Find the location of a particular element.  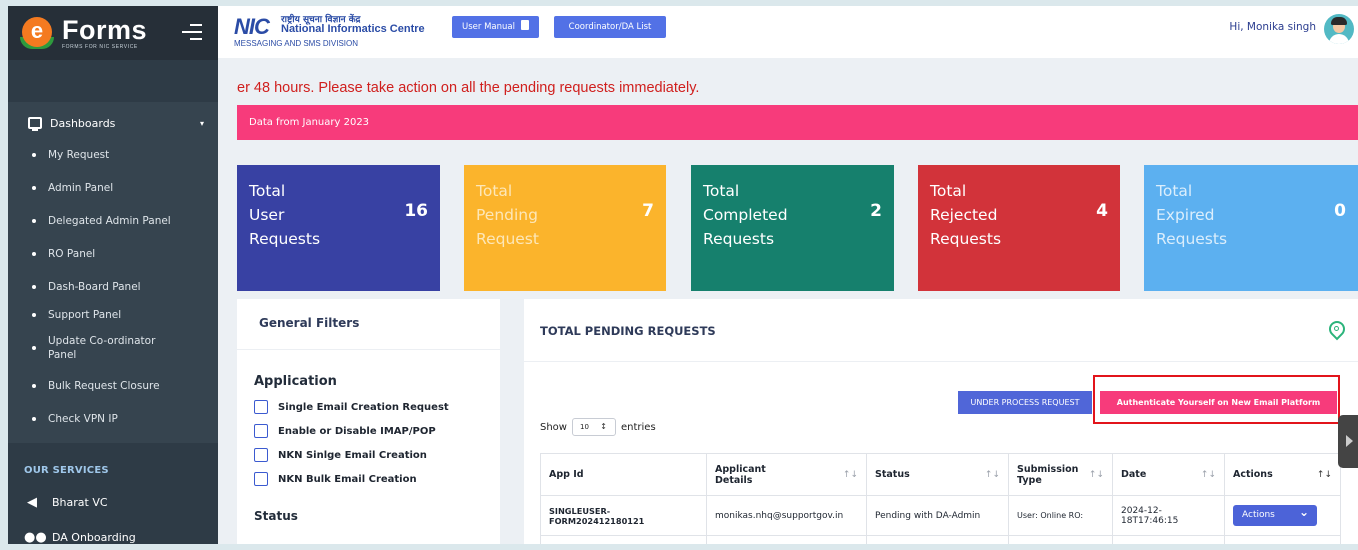

card-count: 16 is located at coordinates (416, 211).